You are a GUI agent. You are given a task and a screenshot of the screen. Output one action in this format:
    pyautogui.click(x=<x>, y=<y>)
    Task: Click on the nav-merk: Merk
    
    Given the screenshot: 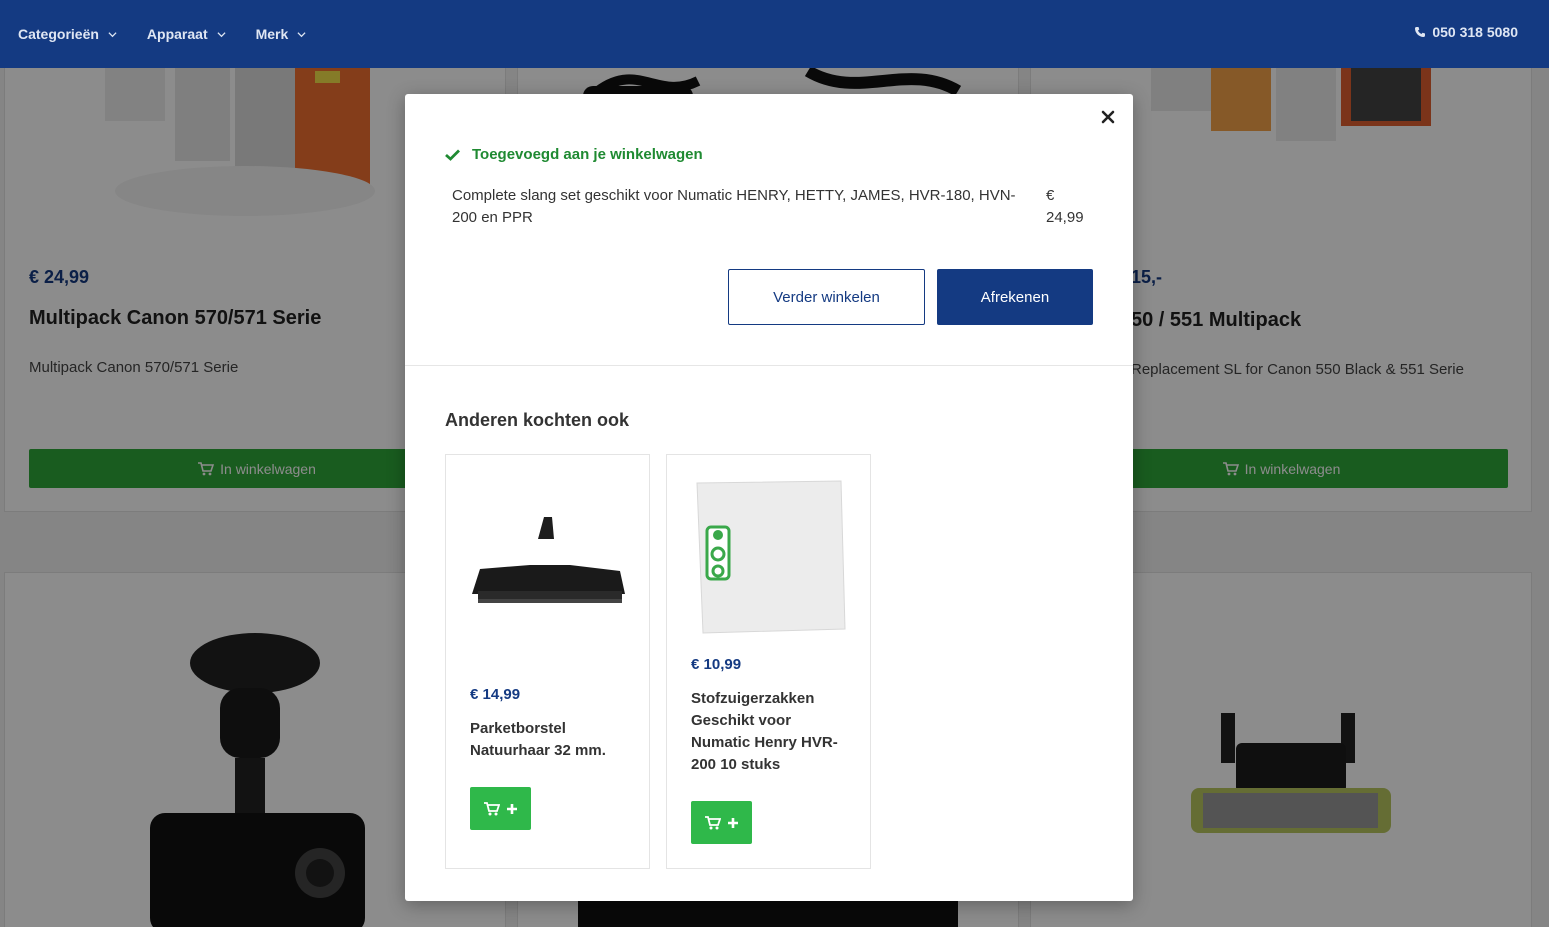 What is the action you would take?
    pyautogui.click(x=281, y=34)
    